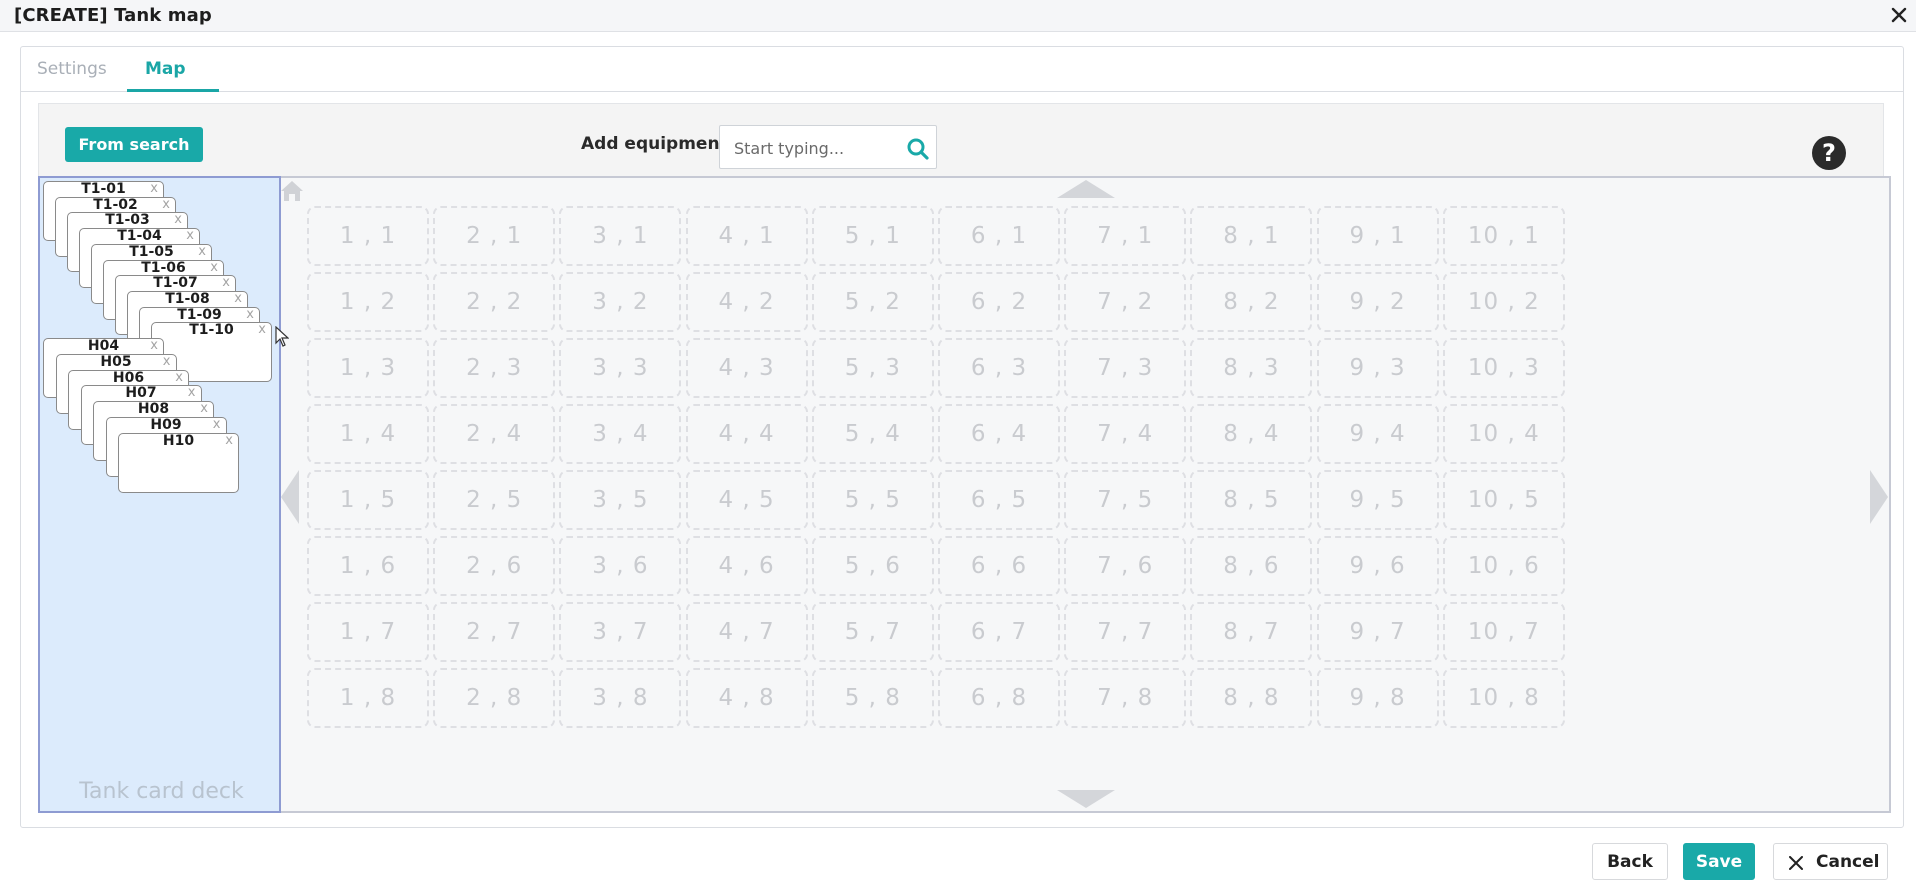 Image resolution: width=1916 pixels, height=888 pixels. Describe the element at coordinates (1251, 566) in the screenshot. I see `grid-cell: 8 , 6` at that location.